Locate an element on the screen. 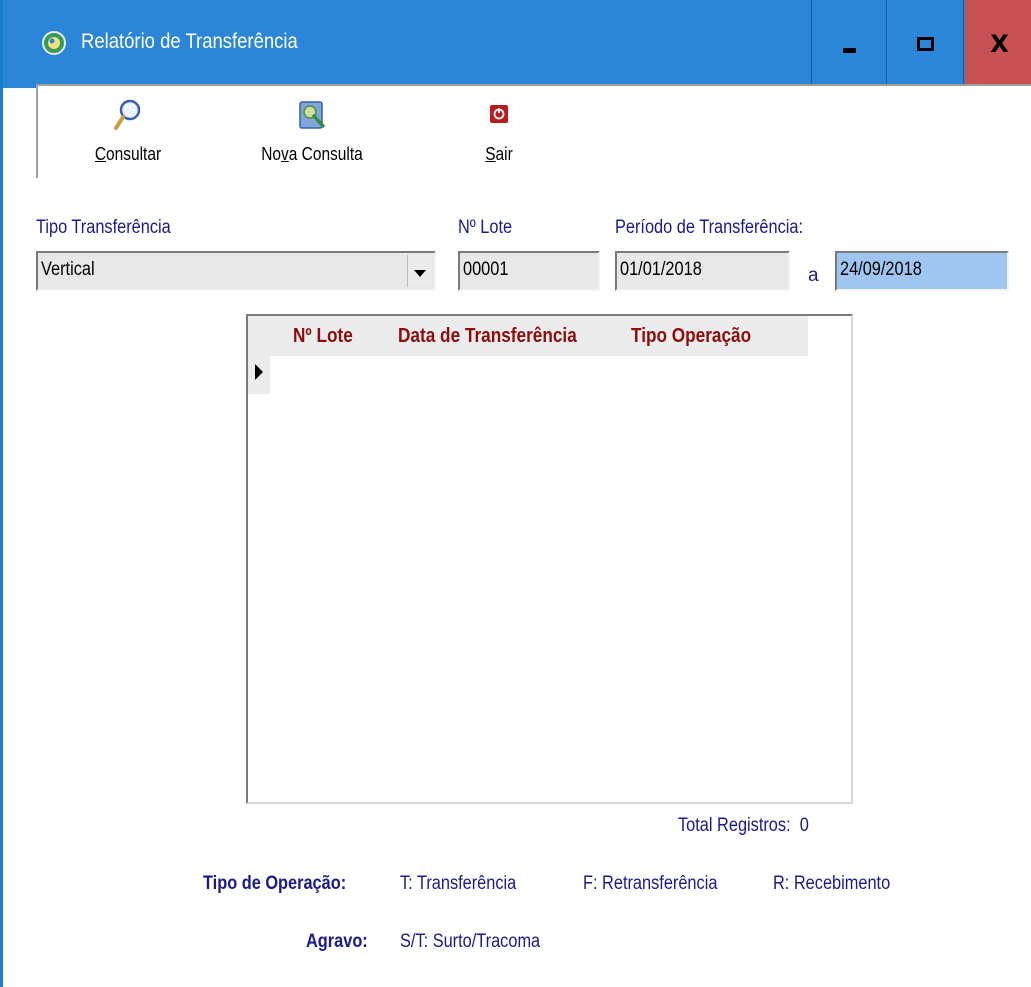 This screenshot has width=1031, height=987. tipo-transferencia-value: Vertical is located at coordinates (68, 269).